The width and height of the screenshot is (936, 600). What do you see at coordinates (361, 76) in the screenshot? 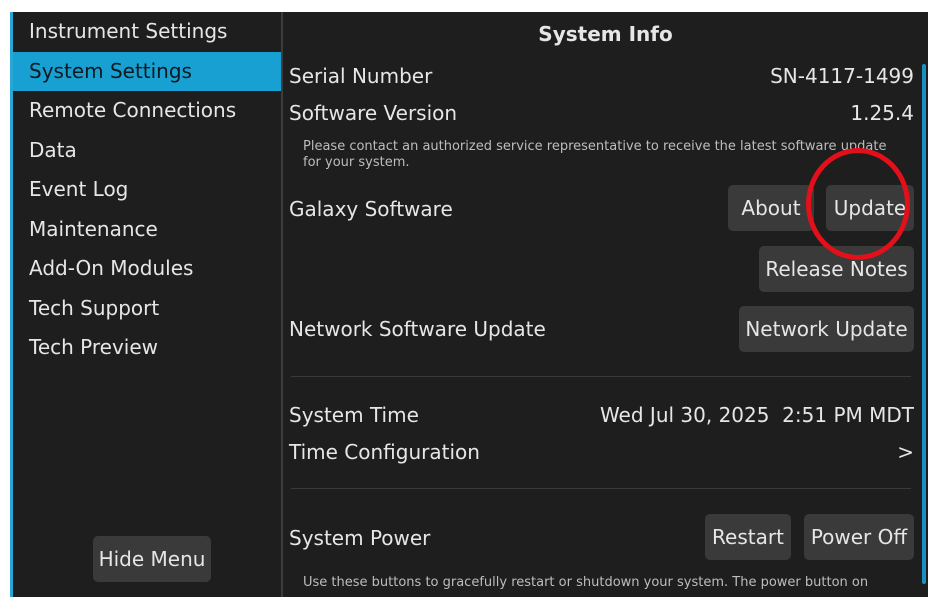
I see `serial-number-label: Serial Number` at bounding box center [361, 76].